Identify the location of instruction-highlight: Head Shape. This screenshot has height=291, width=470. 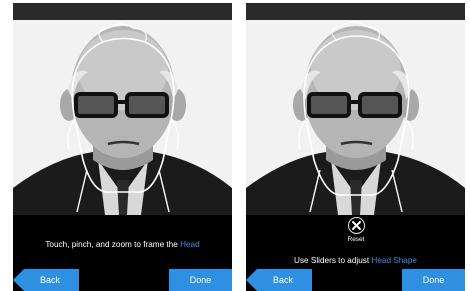
(394, 260).